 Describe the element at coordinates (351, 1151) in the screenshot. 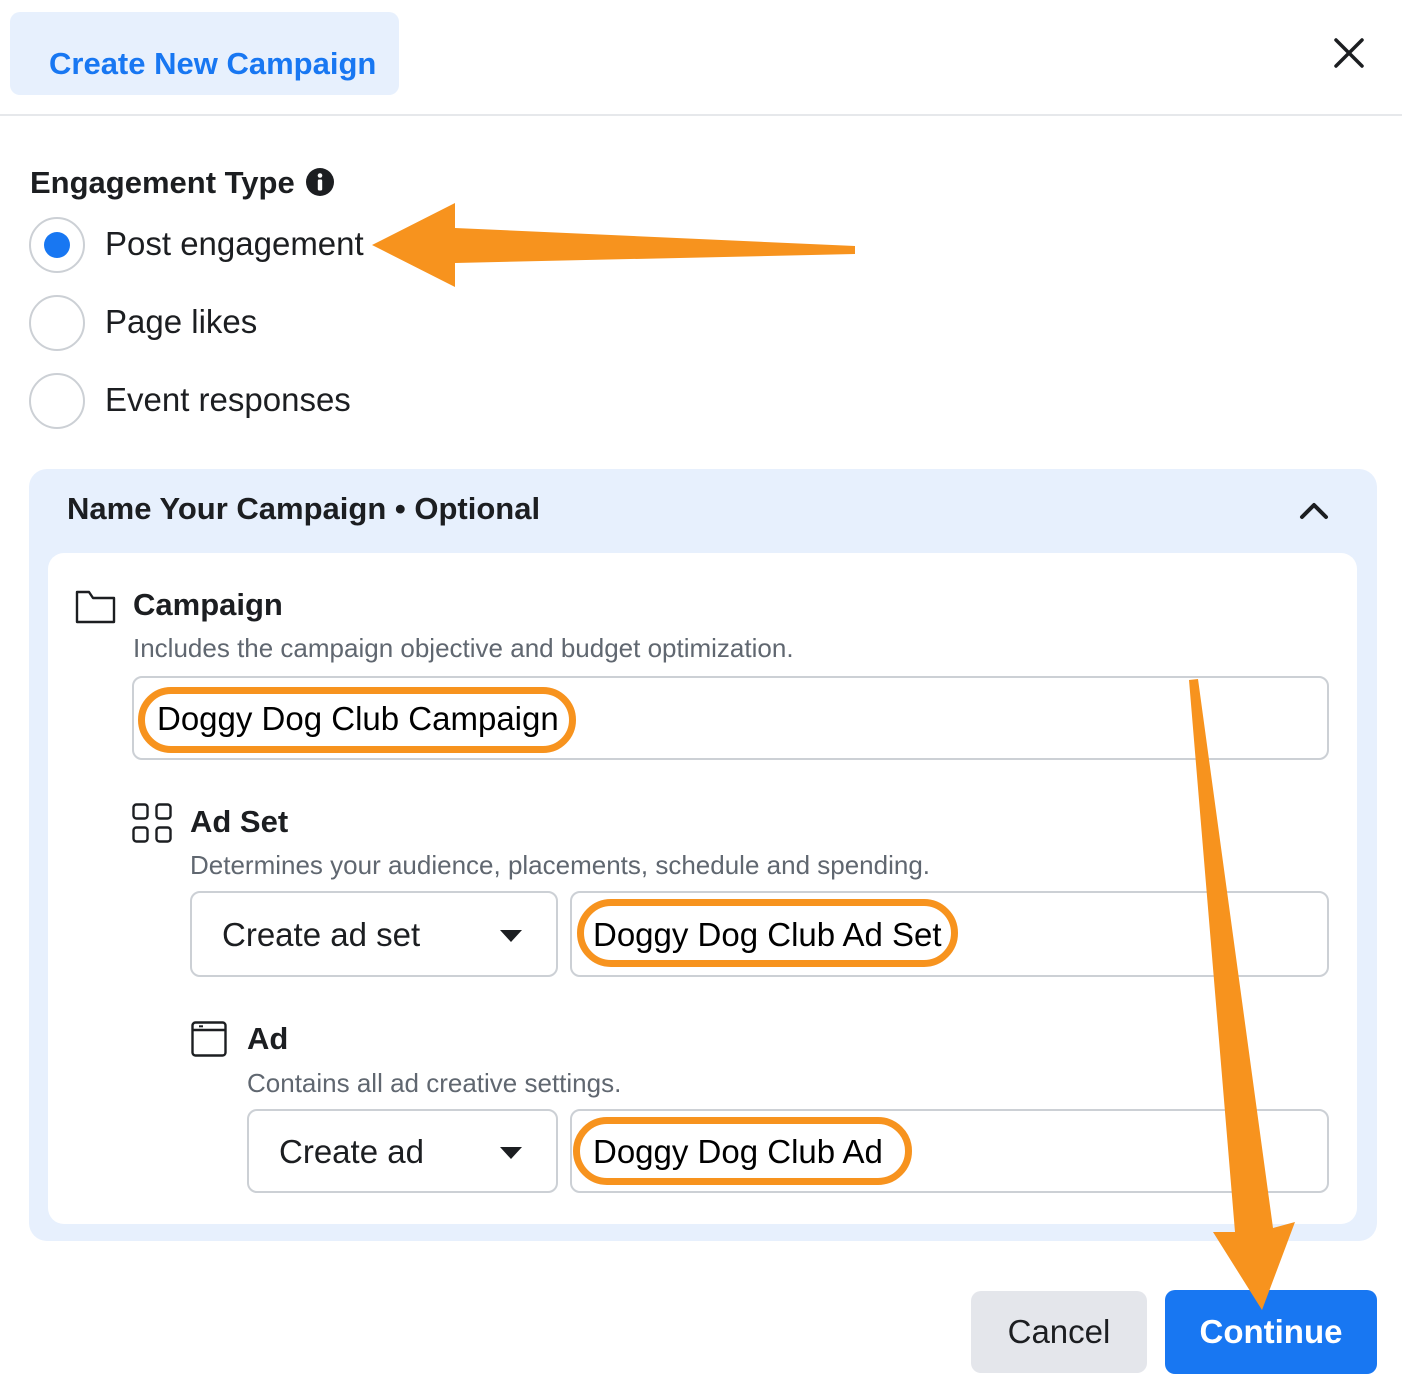

I see `ad-select-value: Create ad` at that location.